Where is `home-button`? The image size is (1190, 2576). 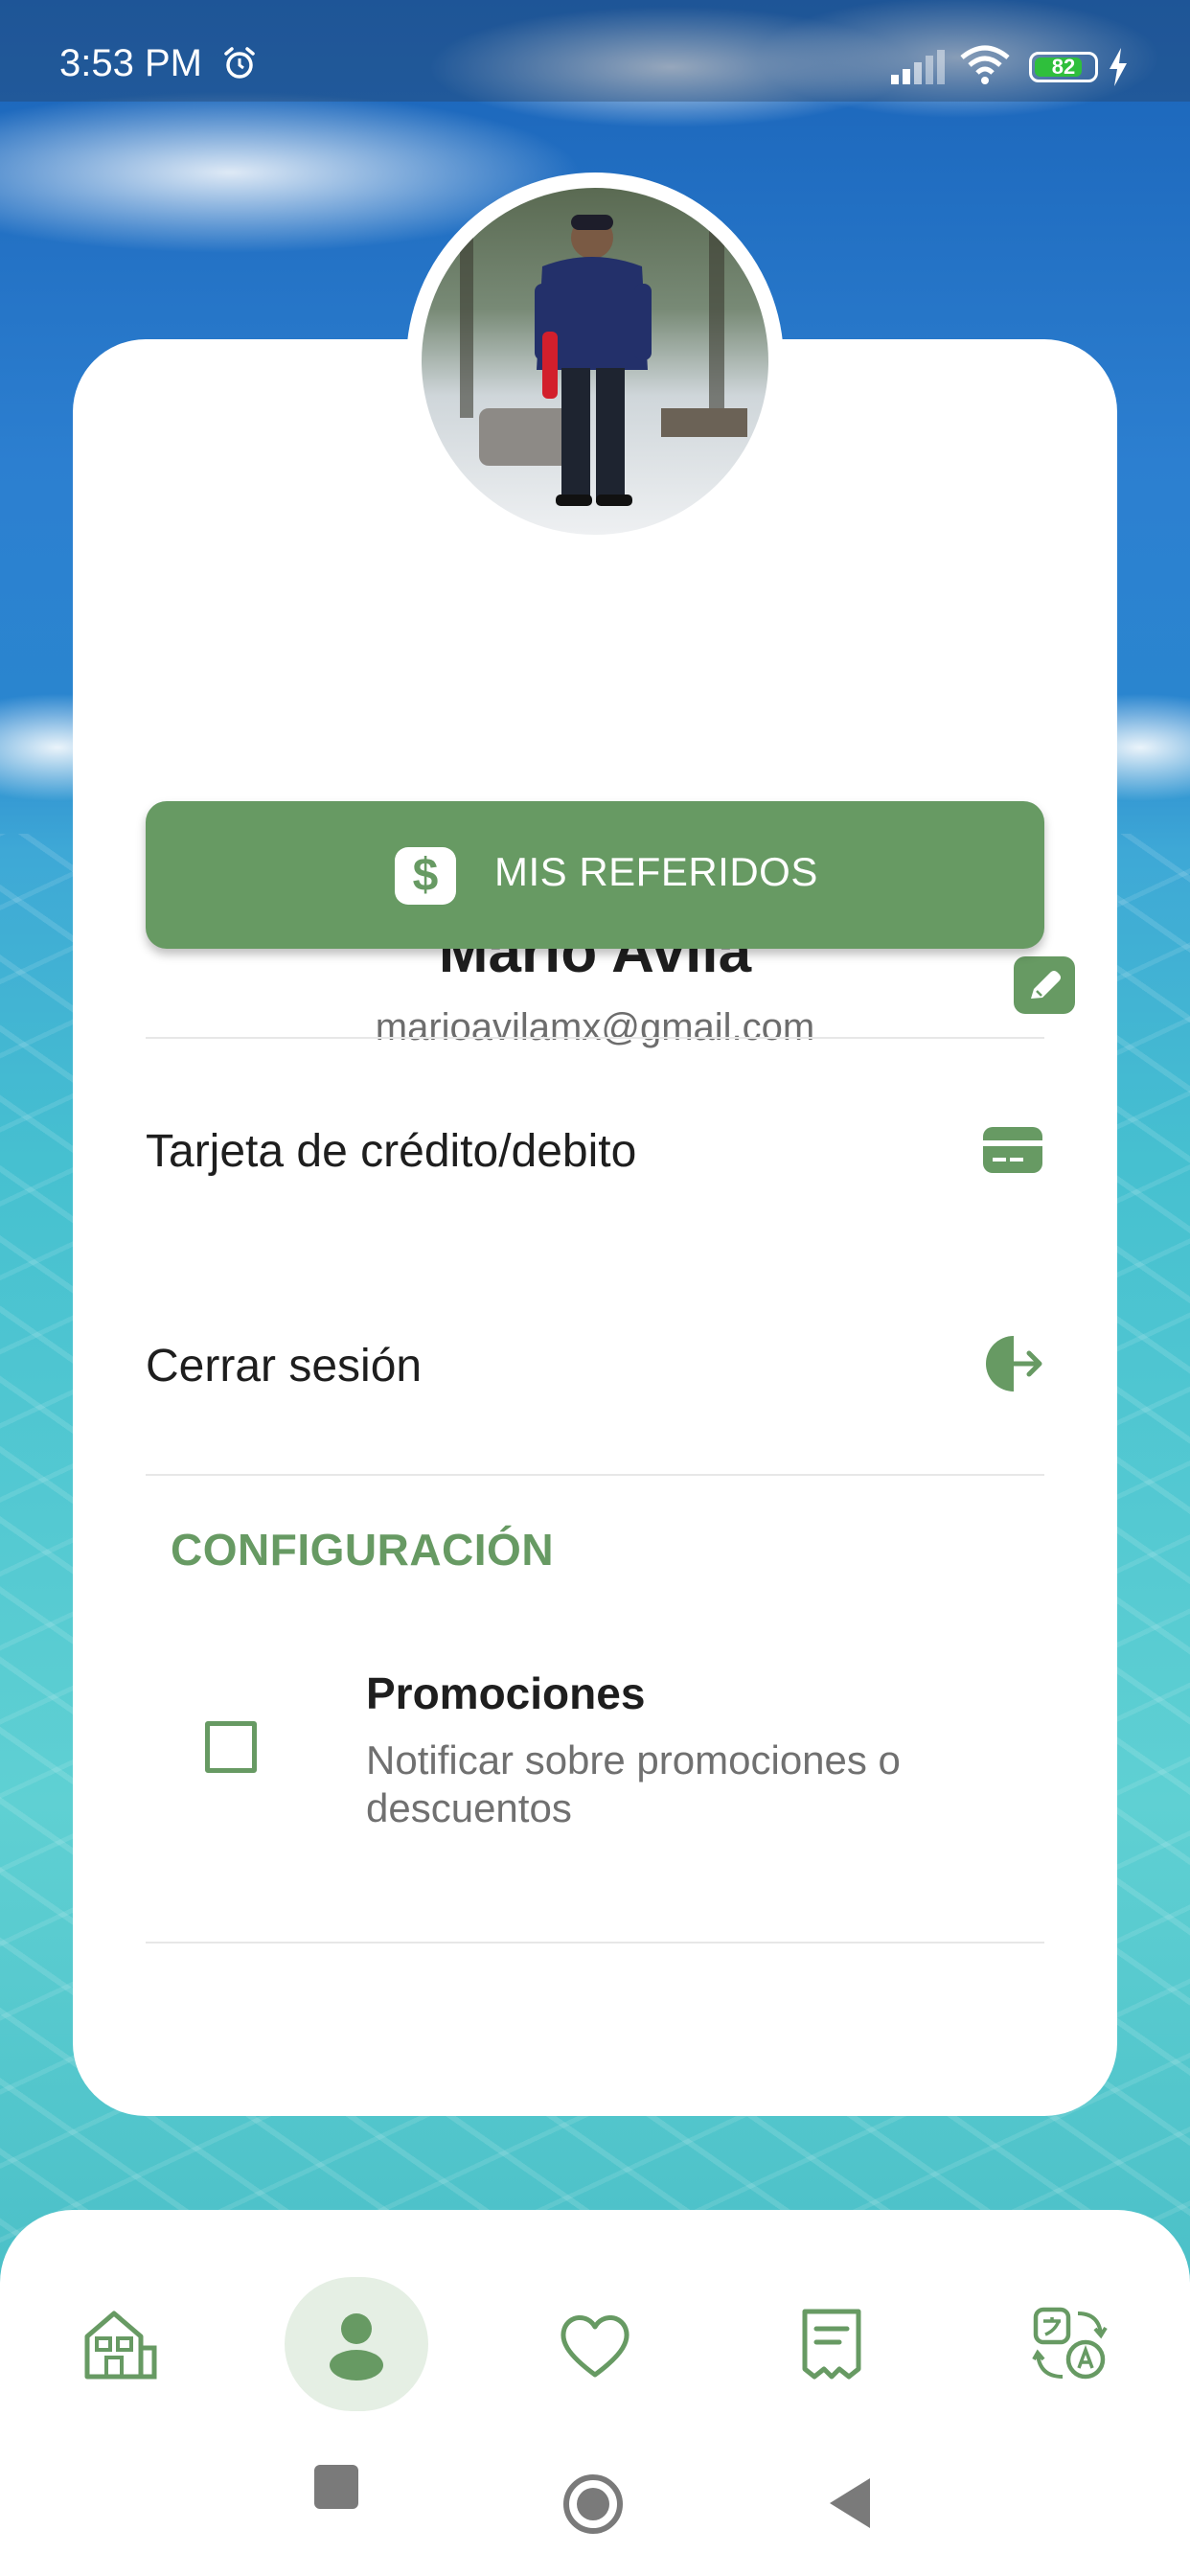 home-button is located at coordinates (593, 2504).